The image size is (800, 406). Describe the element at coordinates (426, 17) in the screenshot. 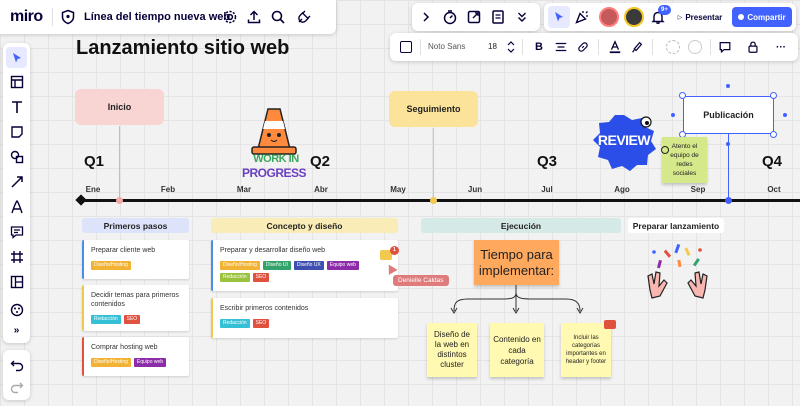

I see `chevron-right-icon` at that location.